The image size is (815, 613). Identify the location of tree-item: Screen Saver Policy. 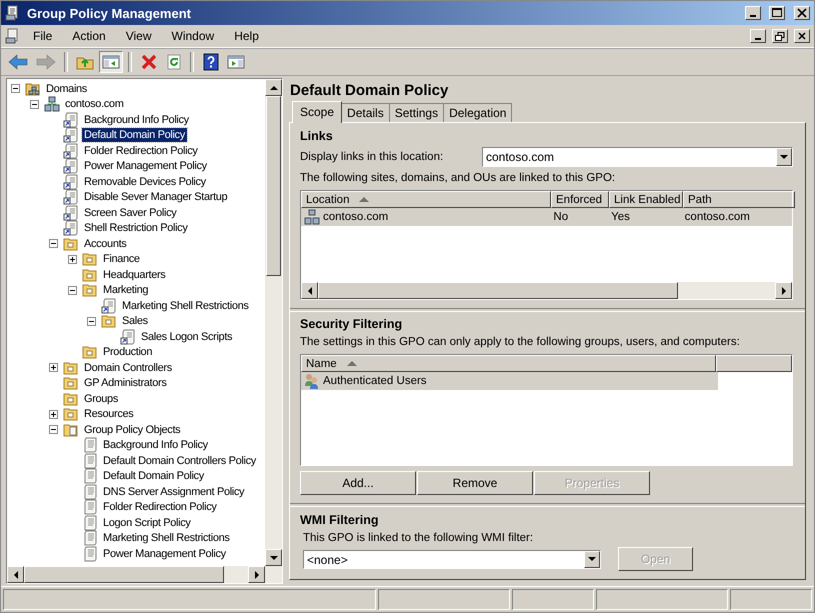
(130, 213).